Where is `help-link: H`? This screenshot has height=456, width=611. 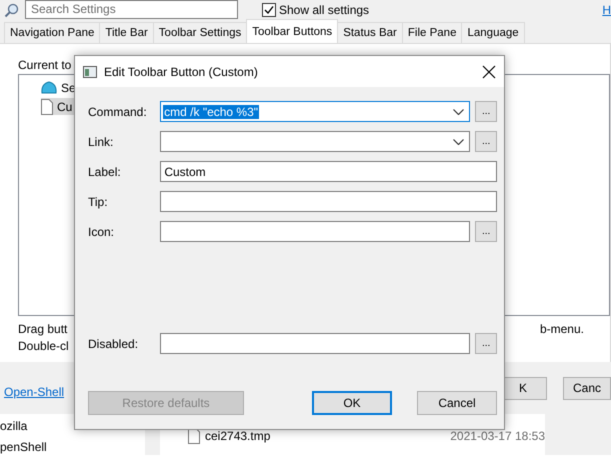 help-link: H is located at coordinates (606, 10).